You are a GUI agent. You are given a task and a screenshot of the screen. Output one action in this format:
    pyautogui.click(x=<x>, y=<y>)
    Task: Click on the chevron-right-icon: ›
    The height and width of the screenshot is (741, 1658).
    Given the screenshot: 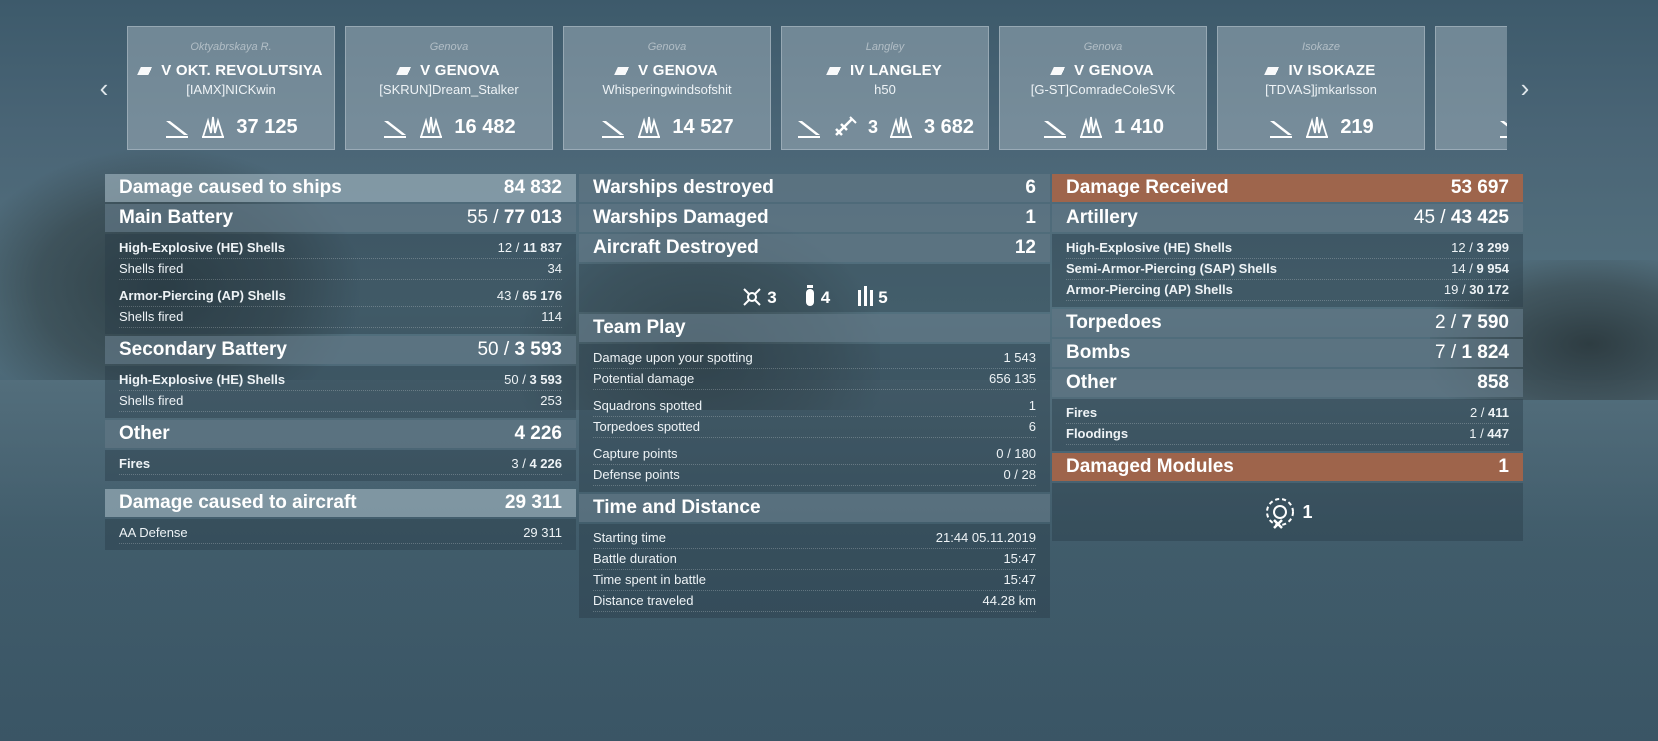 What is the action you would take?
    pyautogui.click(x=1525, y=88)
    